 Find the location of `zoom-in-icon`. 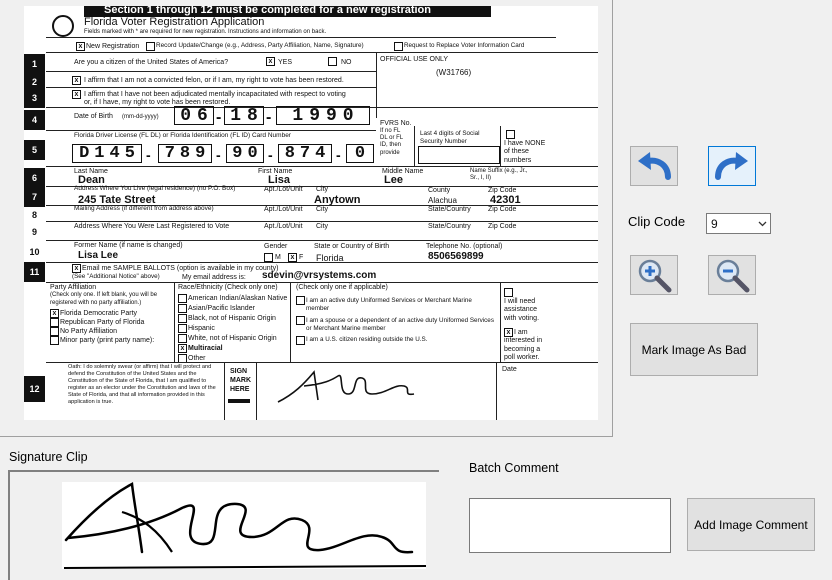

zoom-in-icon is located at coordinates (655, 276).